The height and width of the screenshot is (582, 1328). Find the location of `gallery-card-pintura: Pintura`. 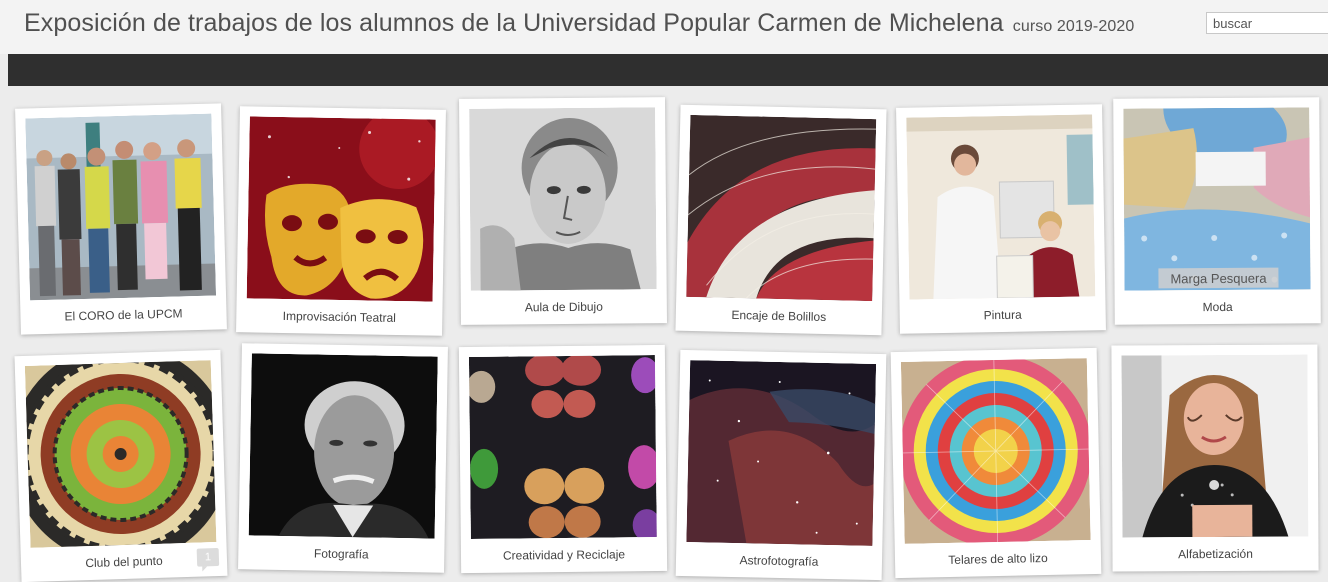

gallery-card-pintura: Pintura is located at coordinates (1001, 219).